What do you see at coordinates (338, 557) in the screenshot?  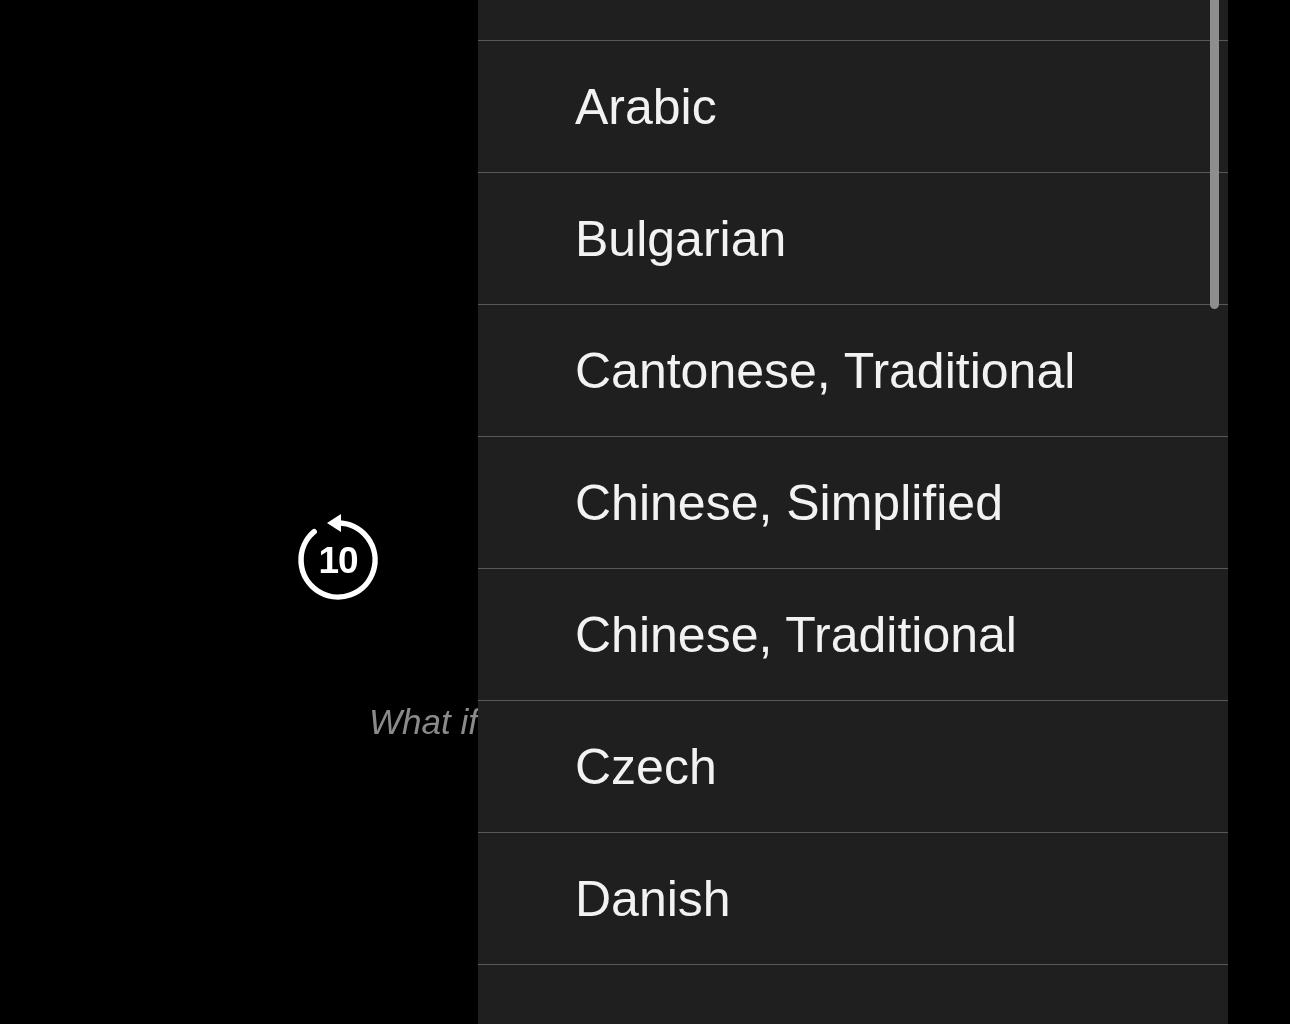 I see `skip-back-button: 10` at bounding box center [338, 557].